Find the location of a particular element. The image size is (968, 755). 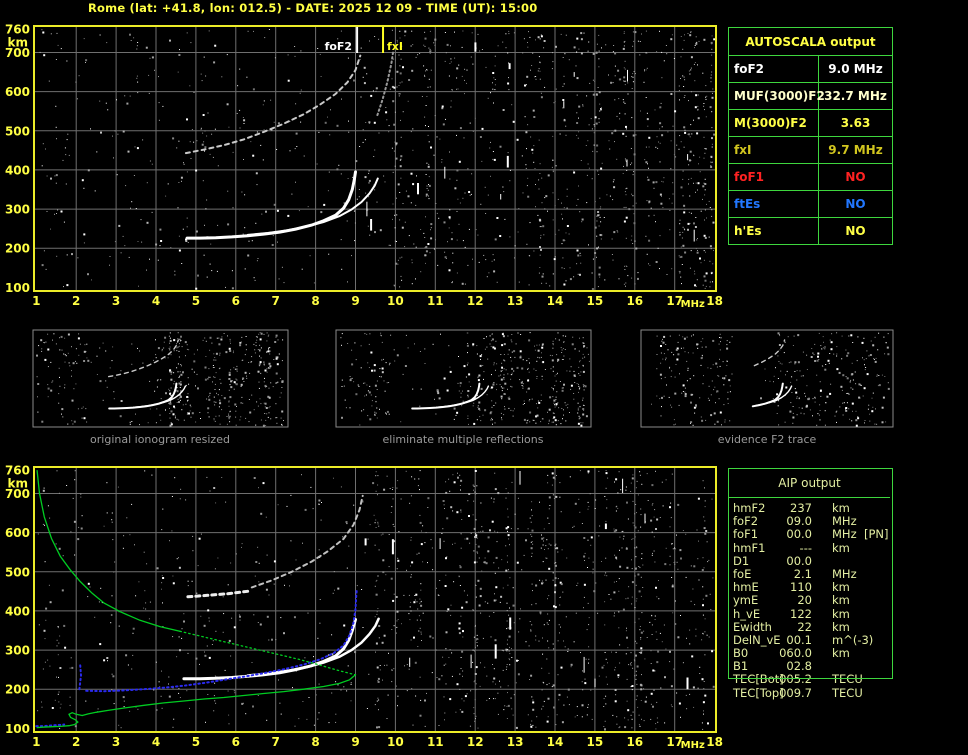

autoscala-row: ftEs NO is located at coordinates (810, 203).